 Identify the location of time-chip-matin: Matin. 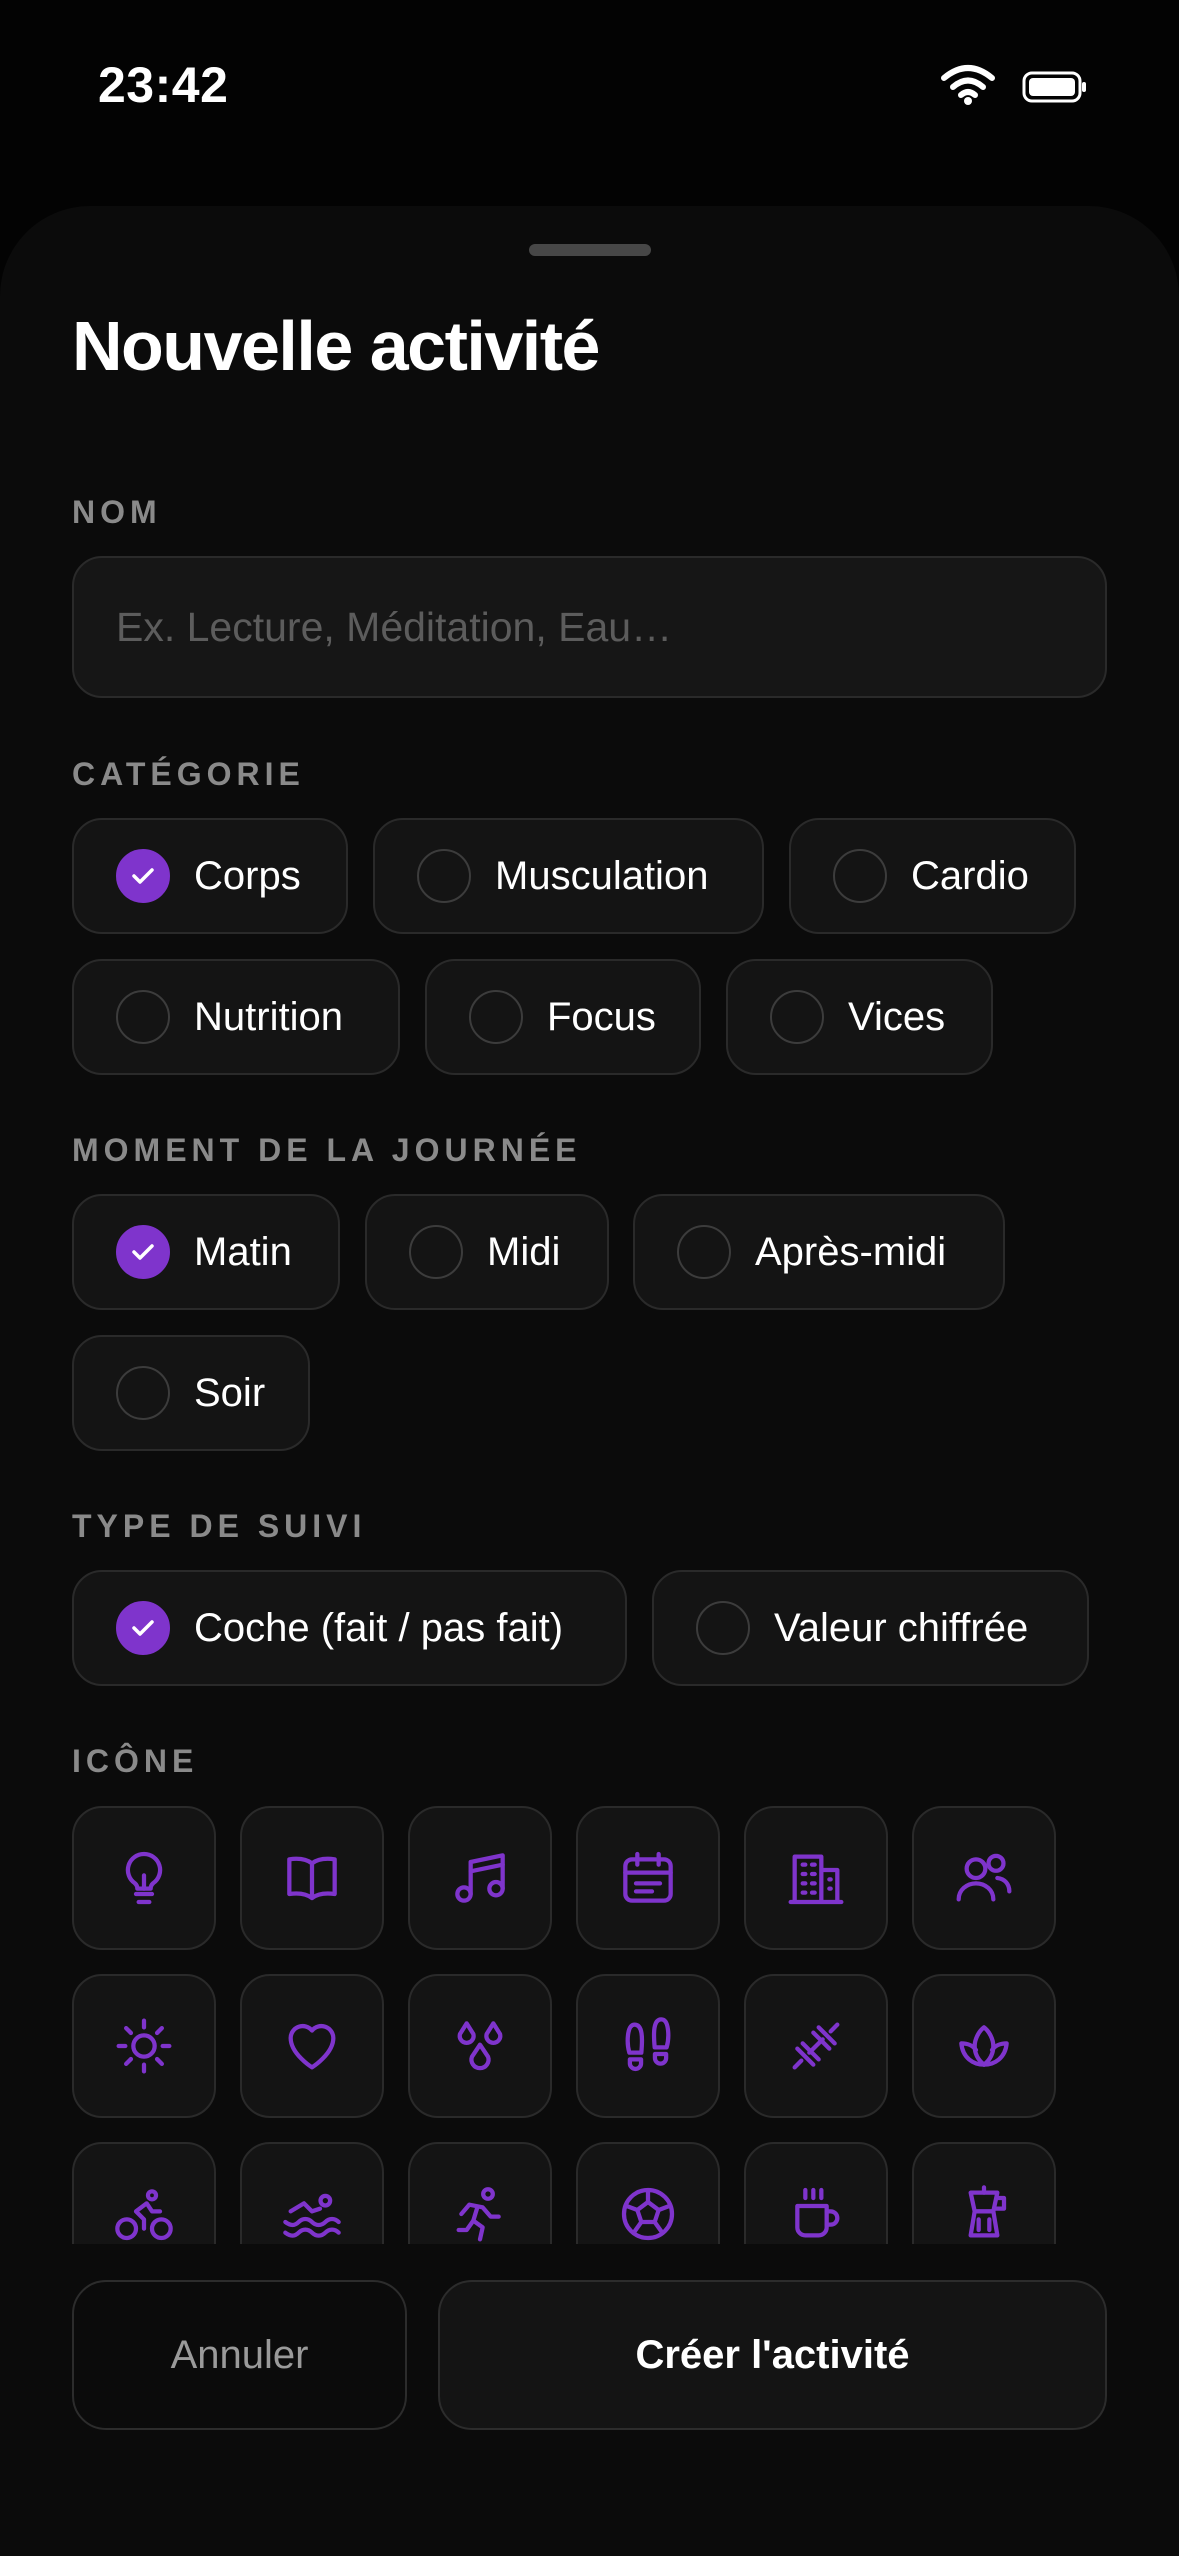
(206, 1252).